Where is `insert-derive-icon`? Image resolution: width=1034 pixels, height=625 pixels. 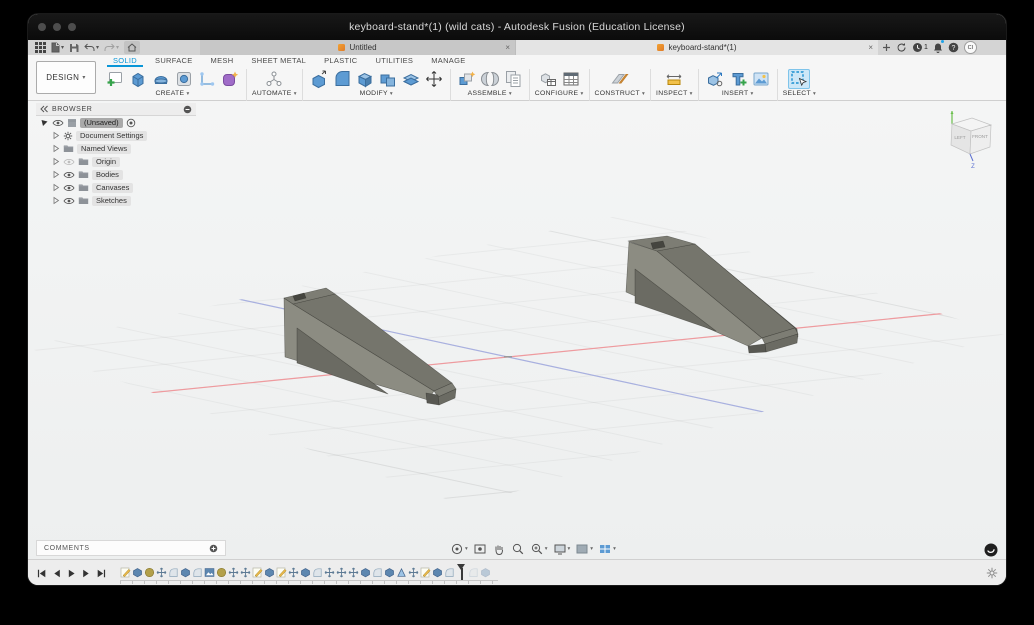
insert-derive-icon is located at coordinates (715, 79).